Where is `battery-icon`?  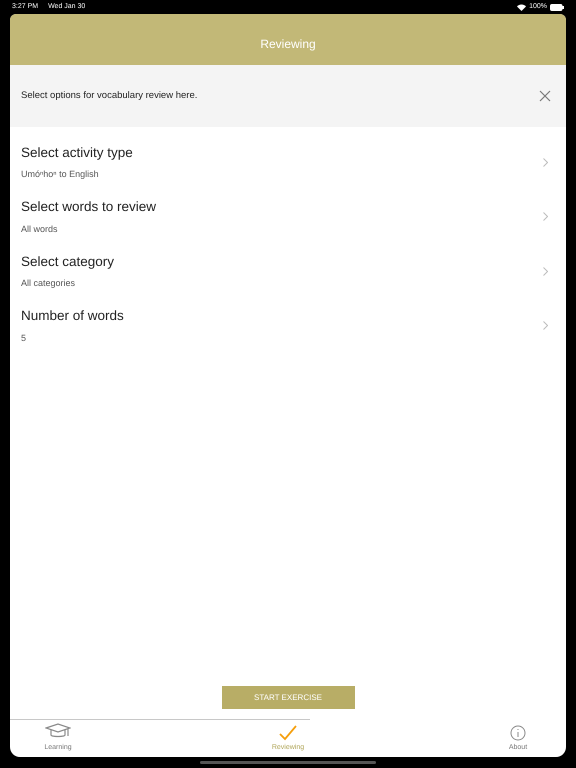
battery-icon is located at coordinates (557, 7).